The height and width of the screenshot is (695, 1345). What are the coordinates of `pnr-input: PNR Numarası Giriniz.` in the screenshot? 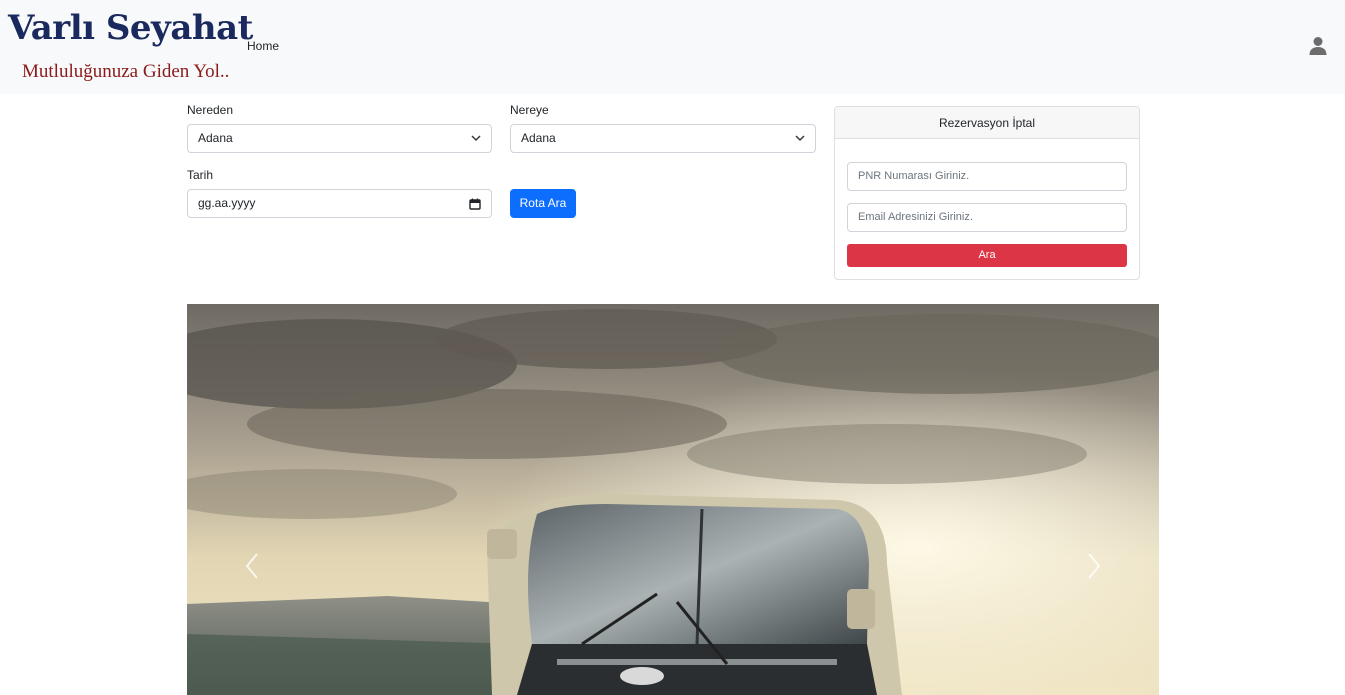 It's located at (987, 176).